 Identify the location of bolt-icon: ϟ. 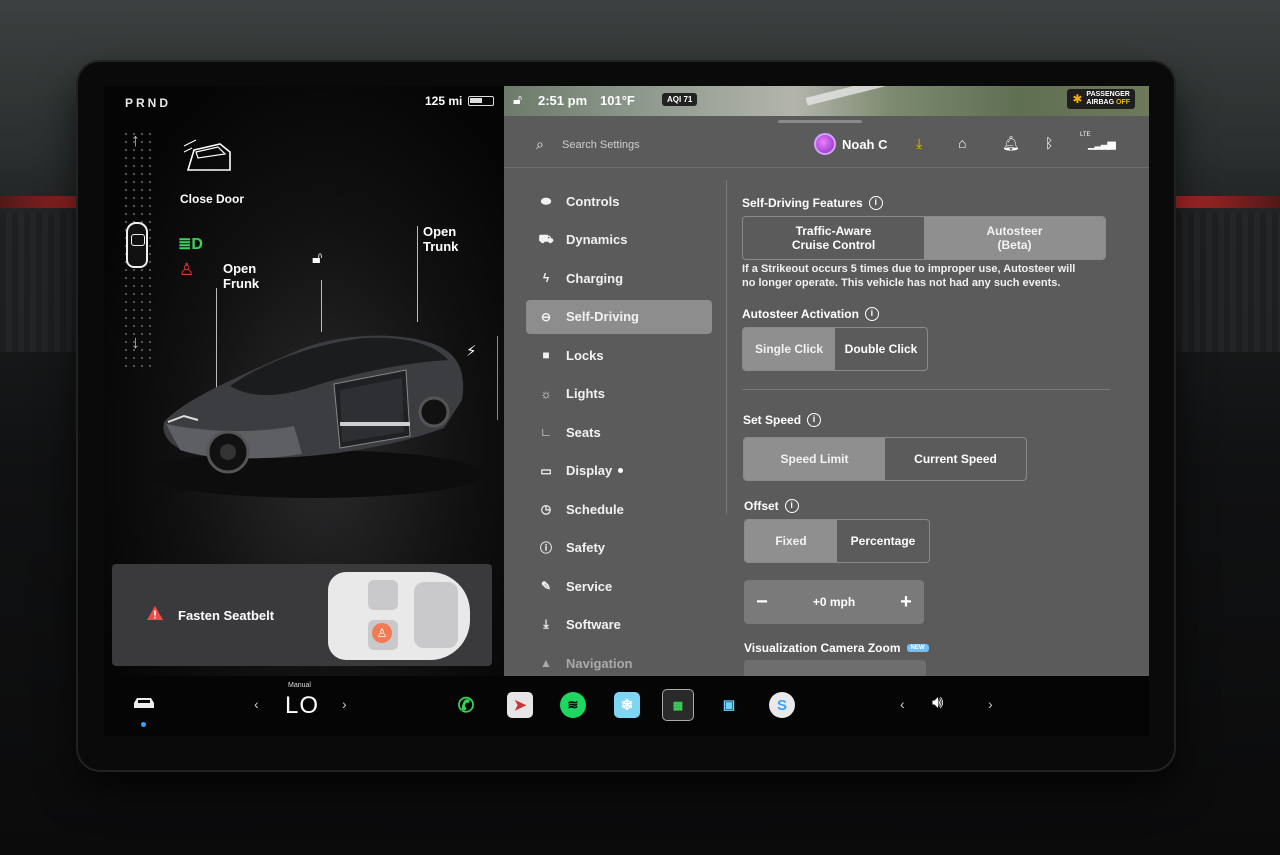
(546, 278).